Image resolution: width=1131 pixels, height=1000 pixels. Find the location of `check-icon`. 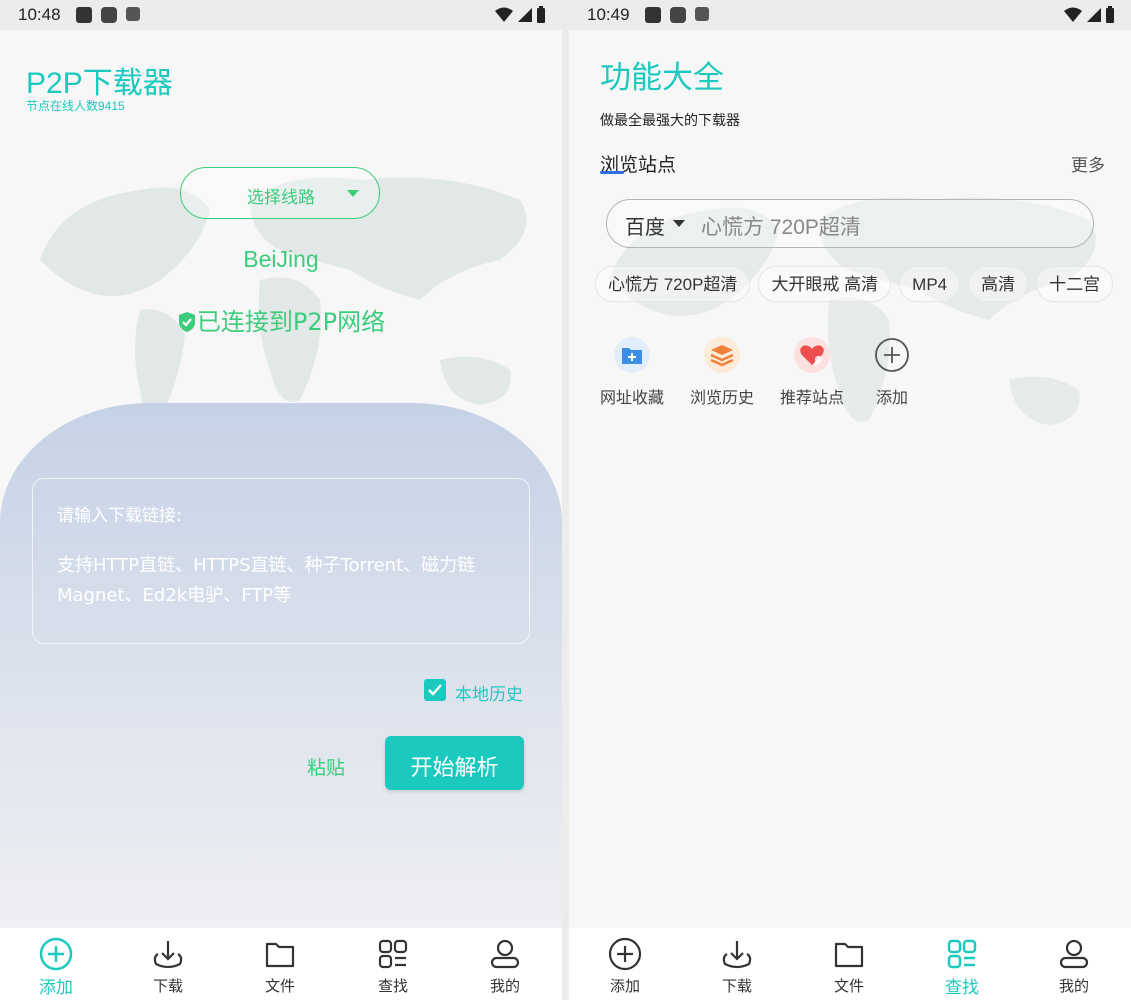

check-icon is located at coordinates (435, 690).